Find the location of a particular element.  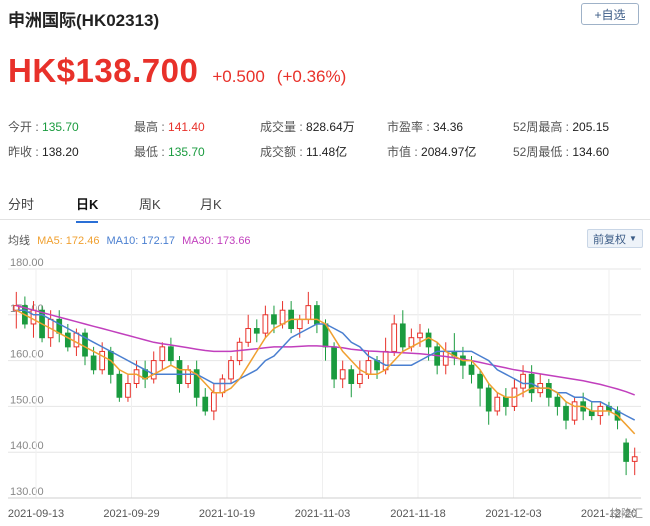

y-tick-label: 130.00 is located at coordinates (27, 492).